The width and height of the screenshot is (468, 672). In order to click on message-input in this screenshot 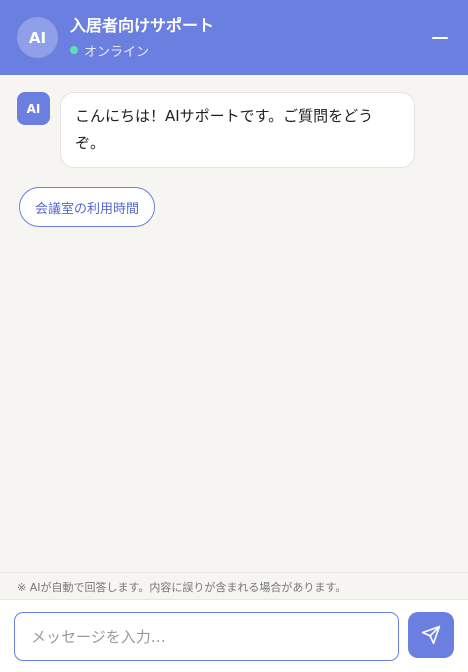, I will do `click(206, 636)`.